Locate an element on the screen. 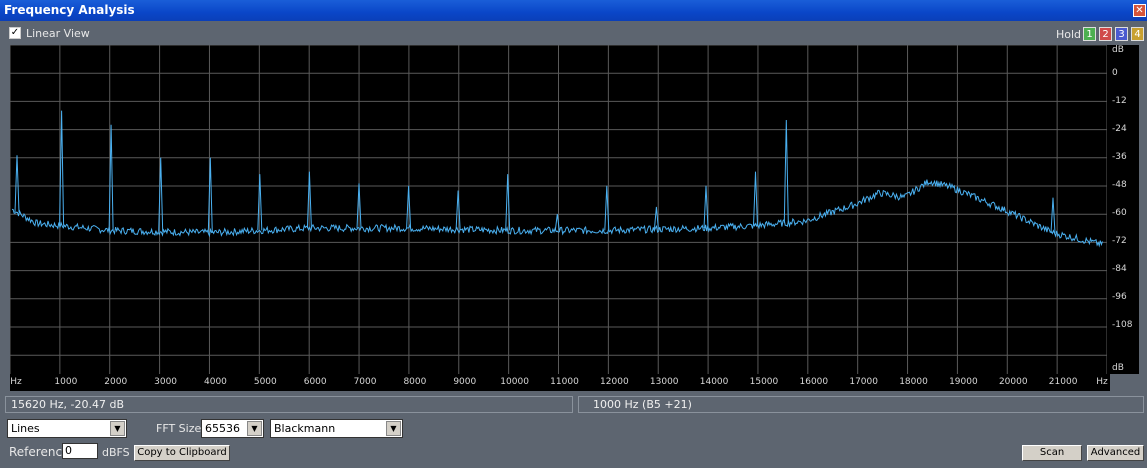 The image size is (1147, 468). frequency-tick-label: 16000 is located at coordinates (814, 382).